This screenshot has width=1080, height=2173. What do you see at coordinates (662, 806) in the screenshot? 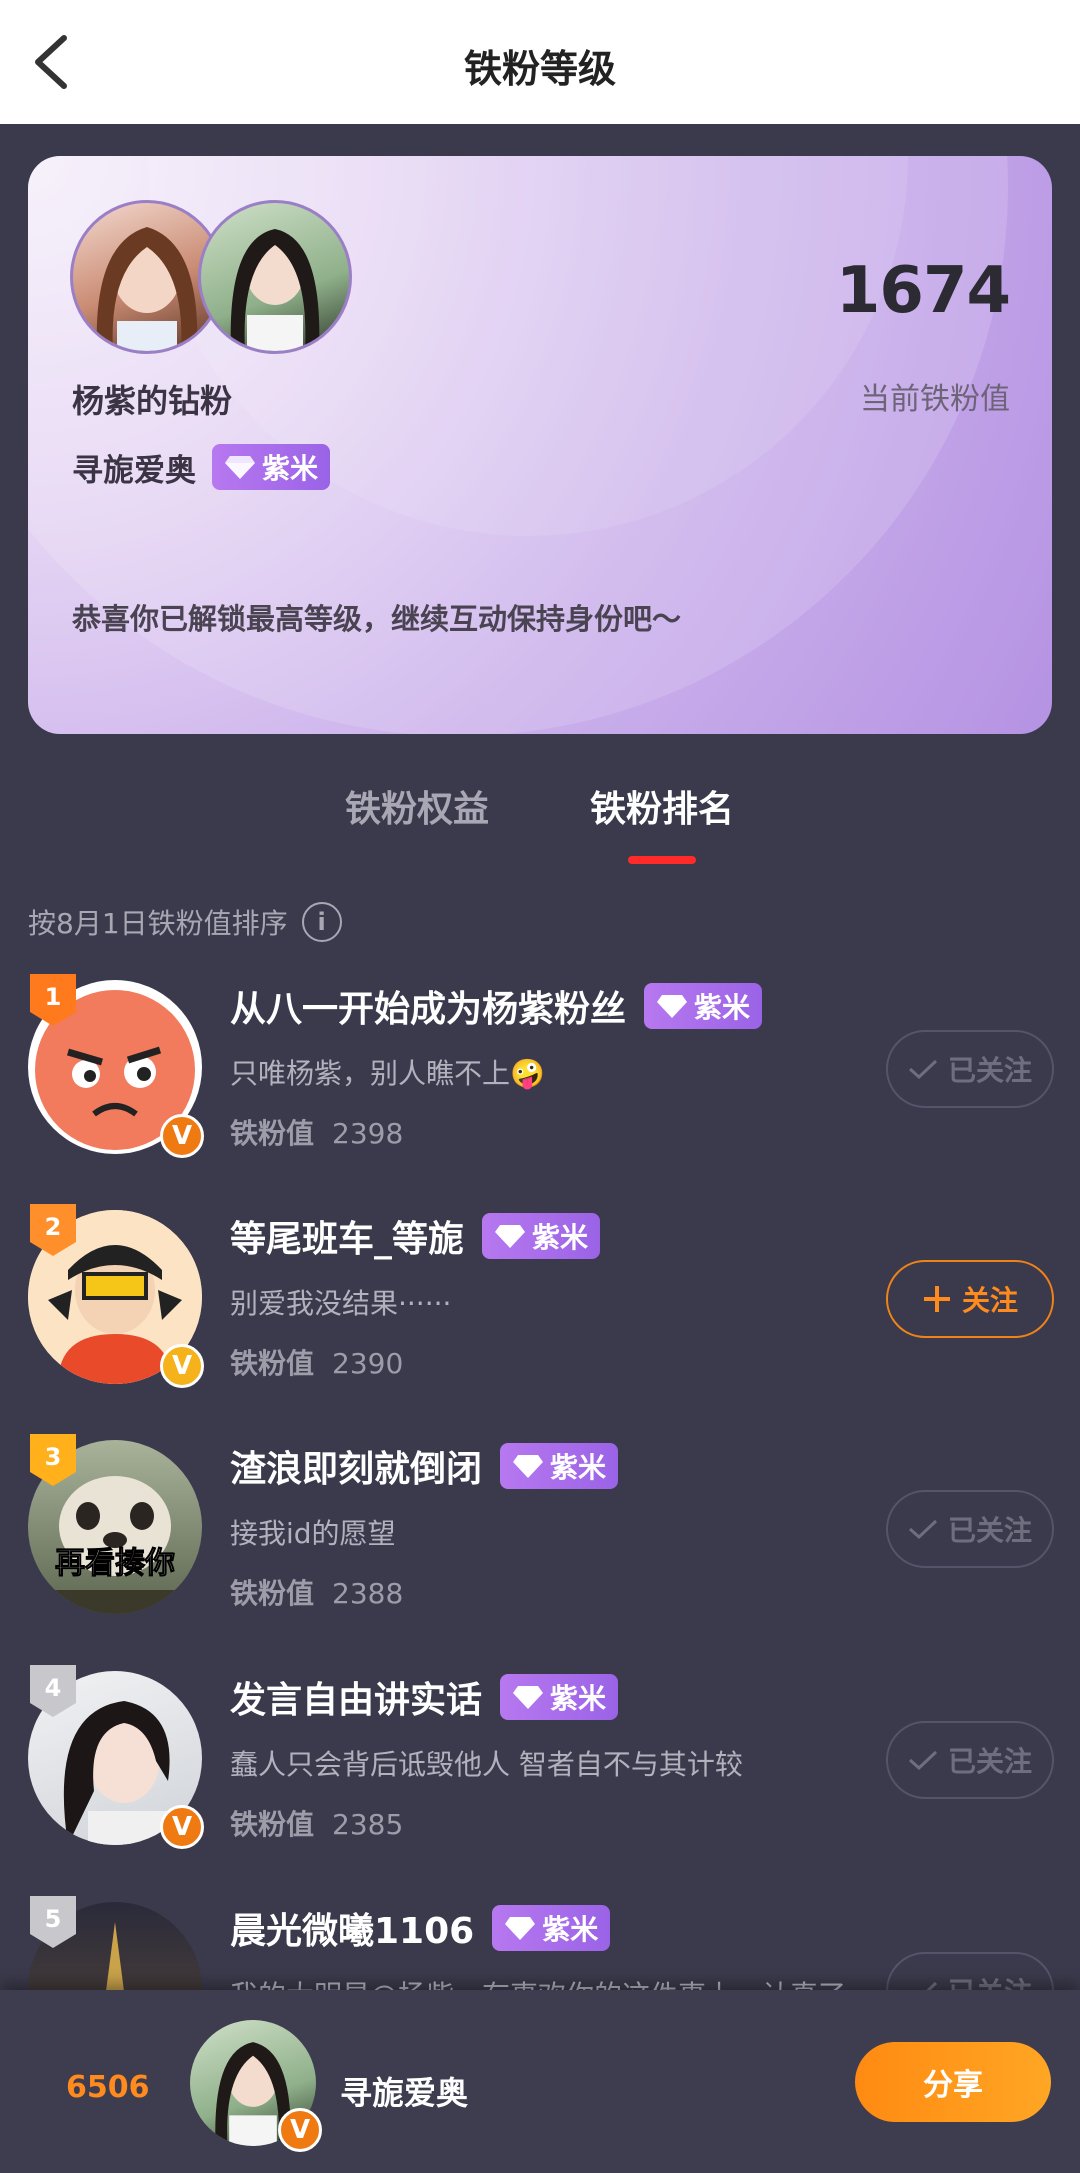
I see `tab-fan-ranking: 铁粉排名` at bounding box center [662, 806].